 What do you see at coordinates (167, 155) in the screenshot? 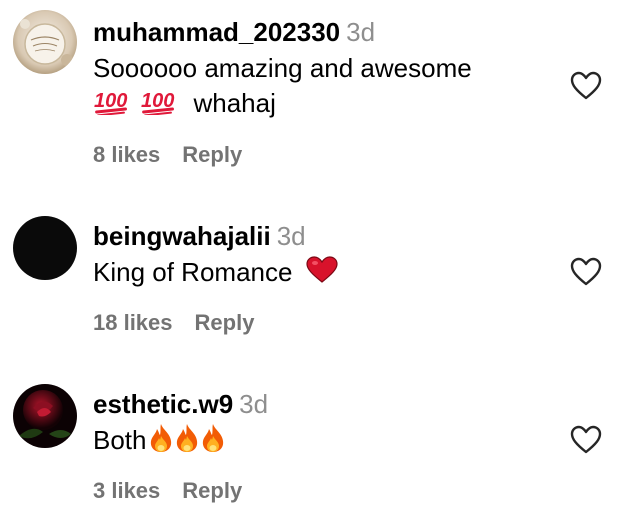
I see `comment-meta: 8 likes Reply` at bounding box center [167, 155].